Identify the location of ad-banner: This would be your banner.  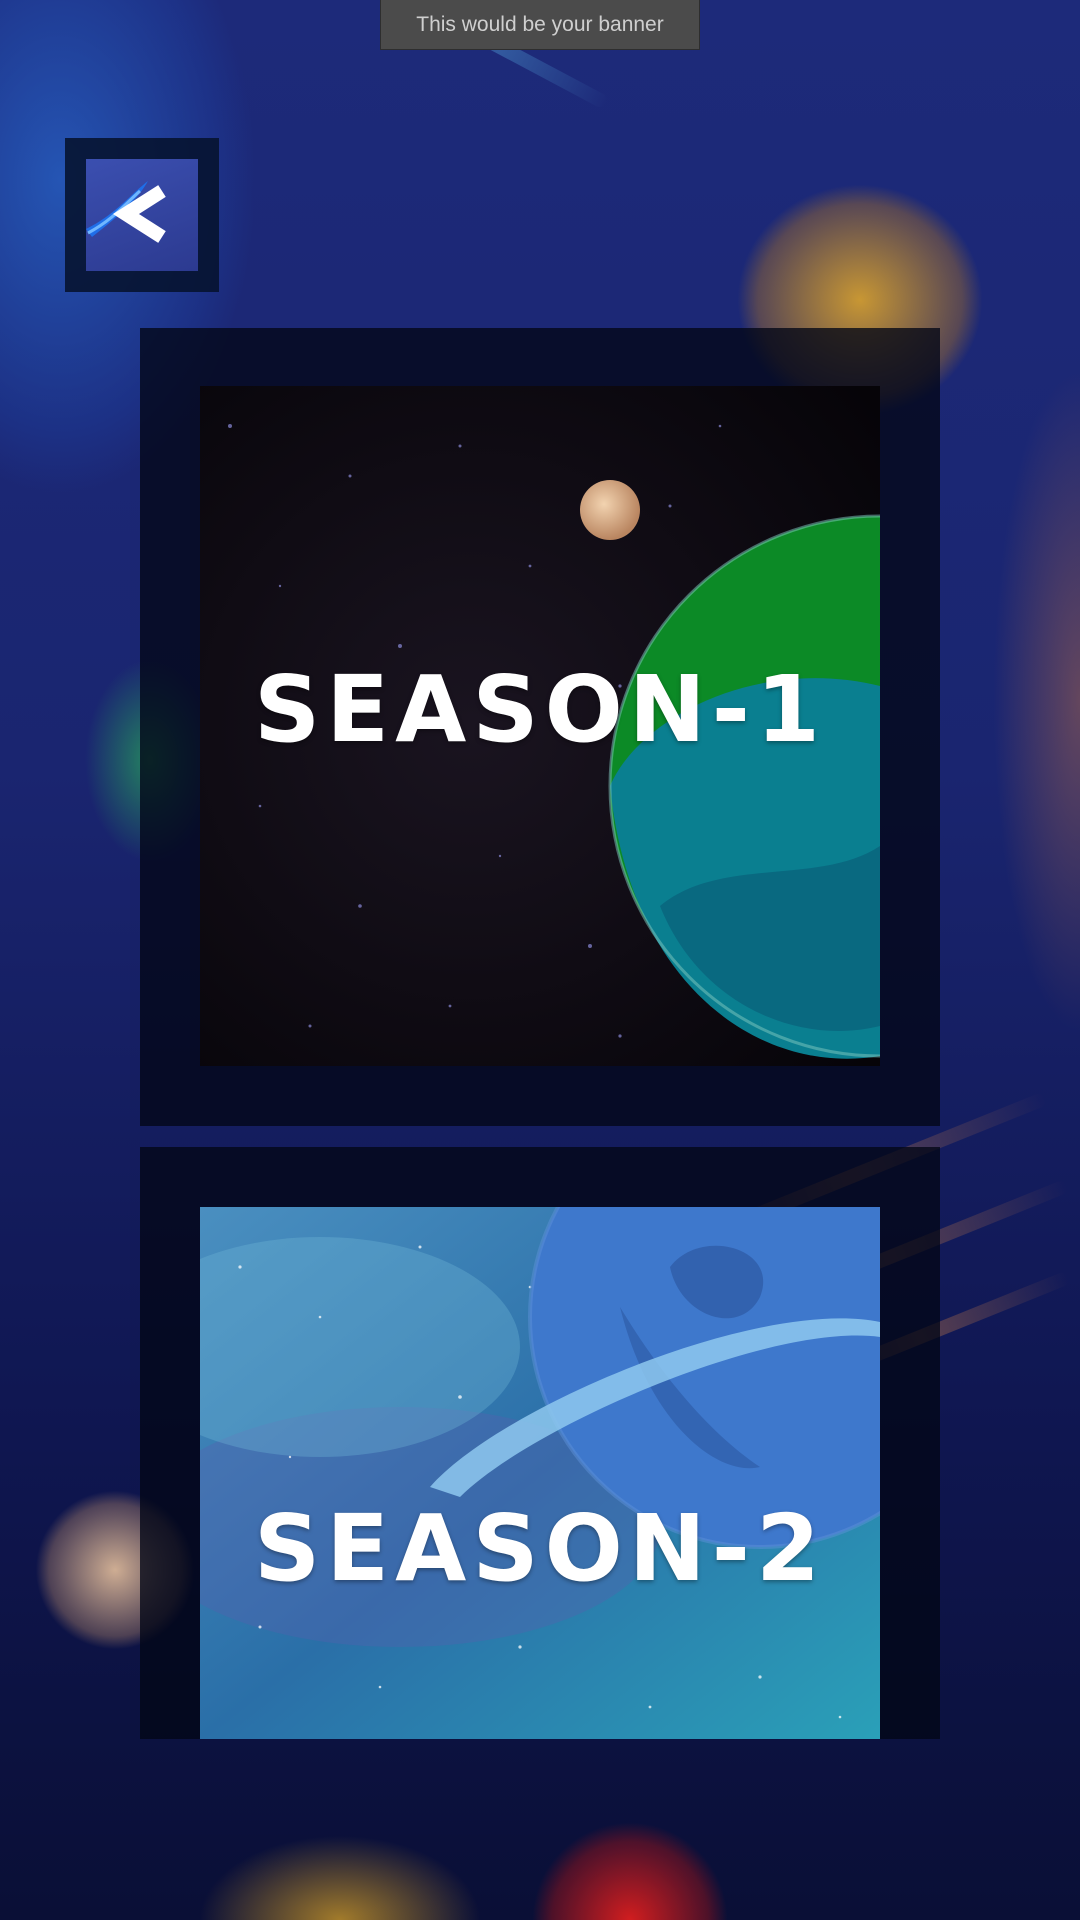
(540, 25).